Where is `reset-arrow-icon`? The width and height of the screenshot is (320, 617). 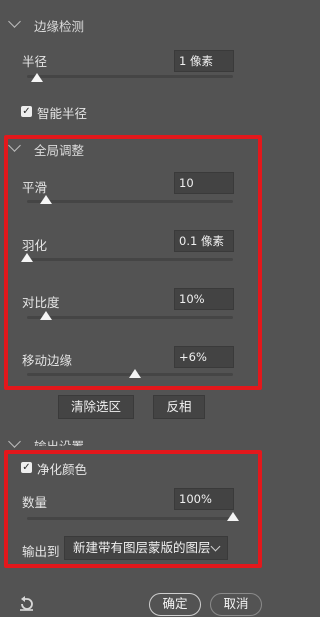
reset-arrow-icon is located at coordinates (27, 604).